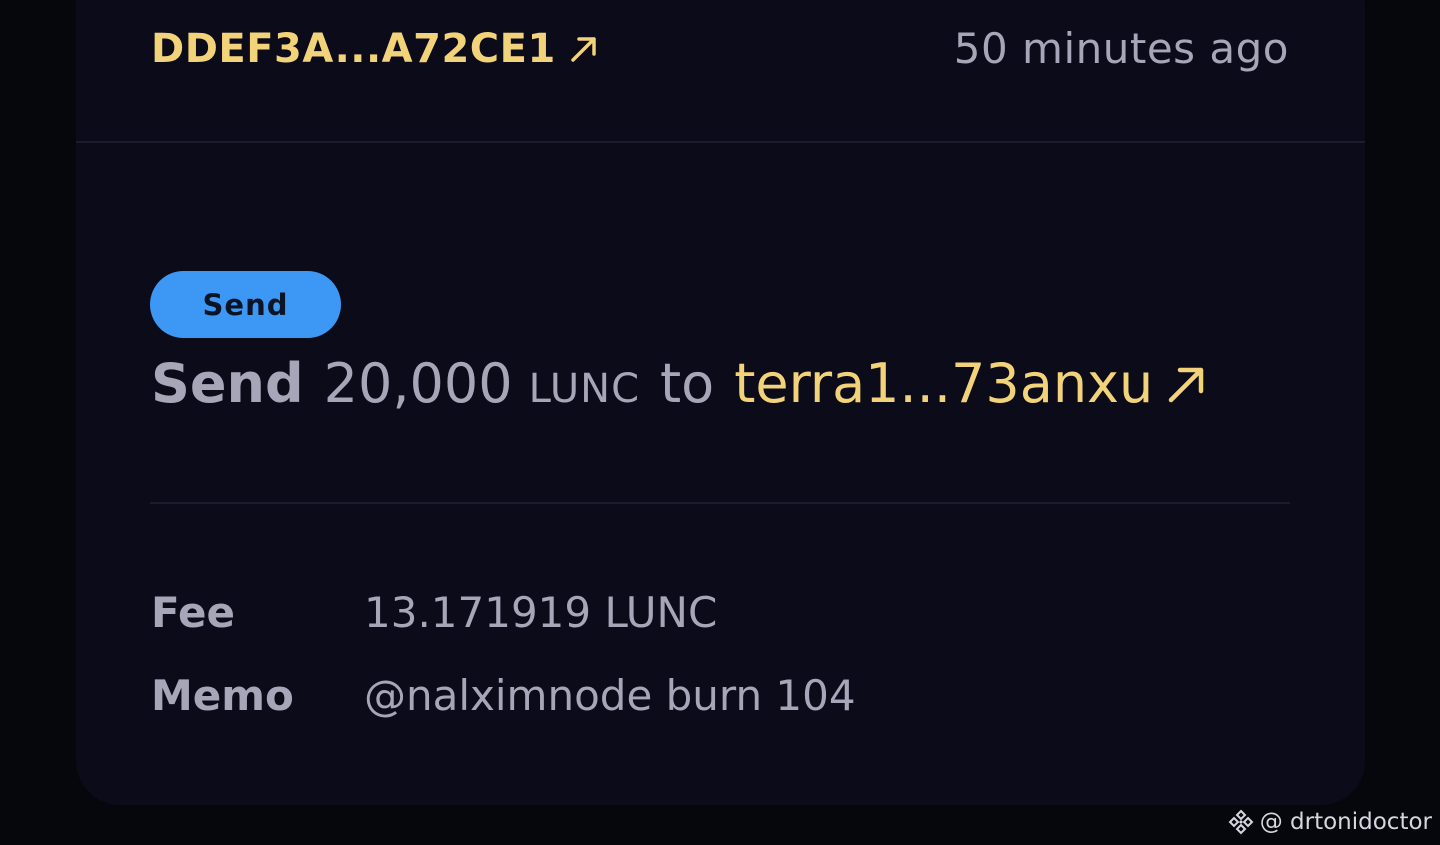  Describe the element at coordinates (193, 612) in the screenshot. I see `fee-label: Fee` at that location.